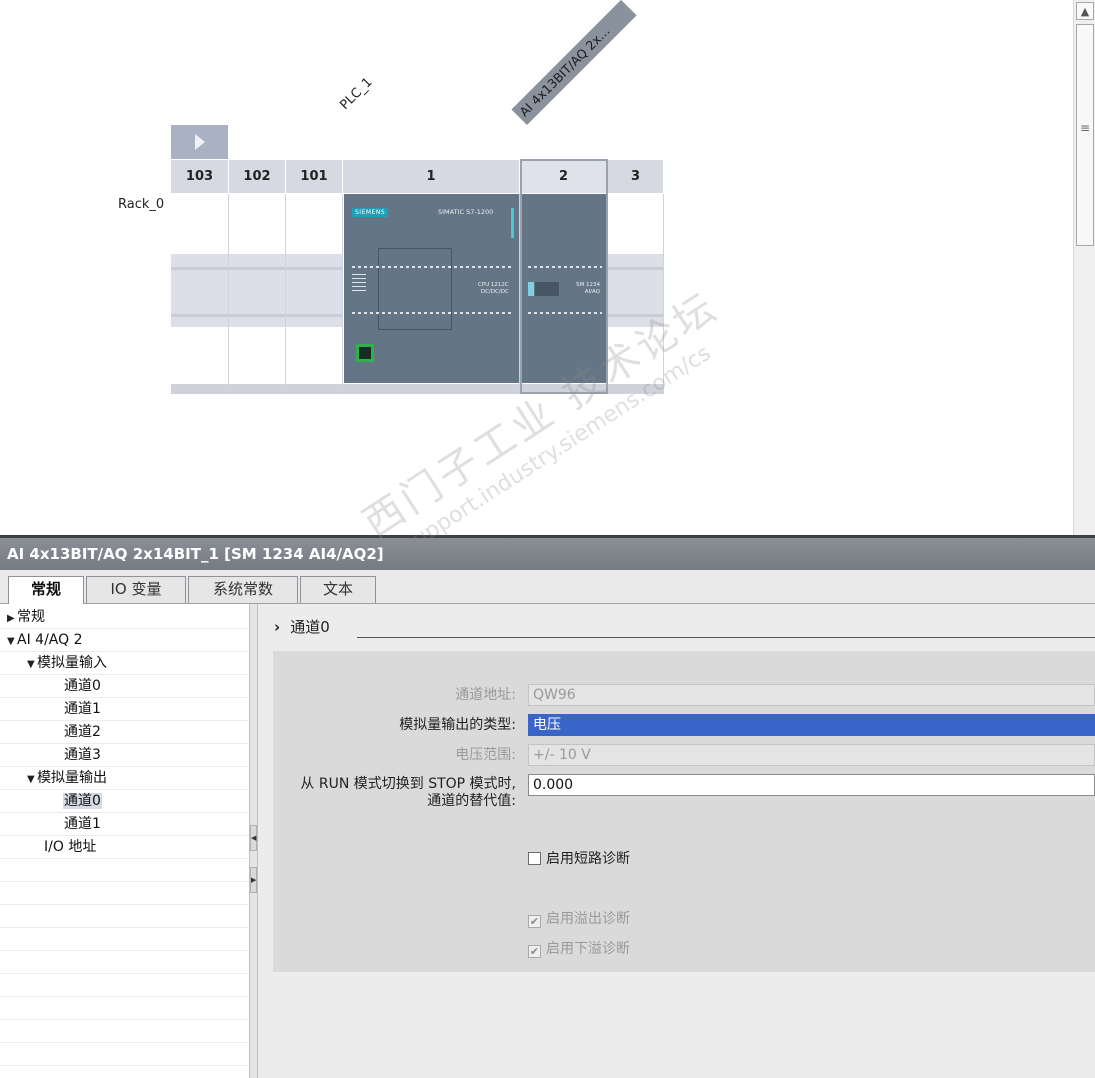 This screenshot has height=1078, width=1095. Describe the element at coordinates (547, 587) in the screenshot. I see `properties-tabs: 常规 IO 变量 系统常数 文本` at that location.